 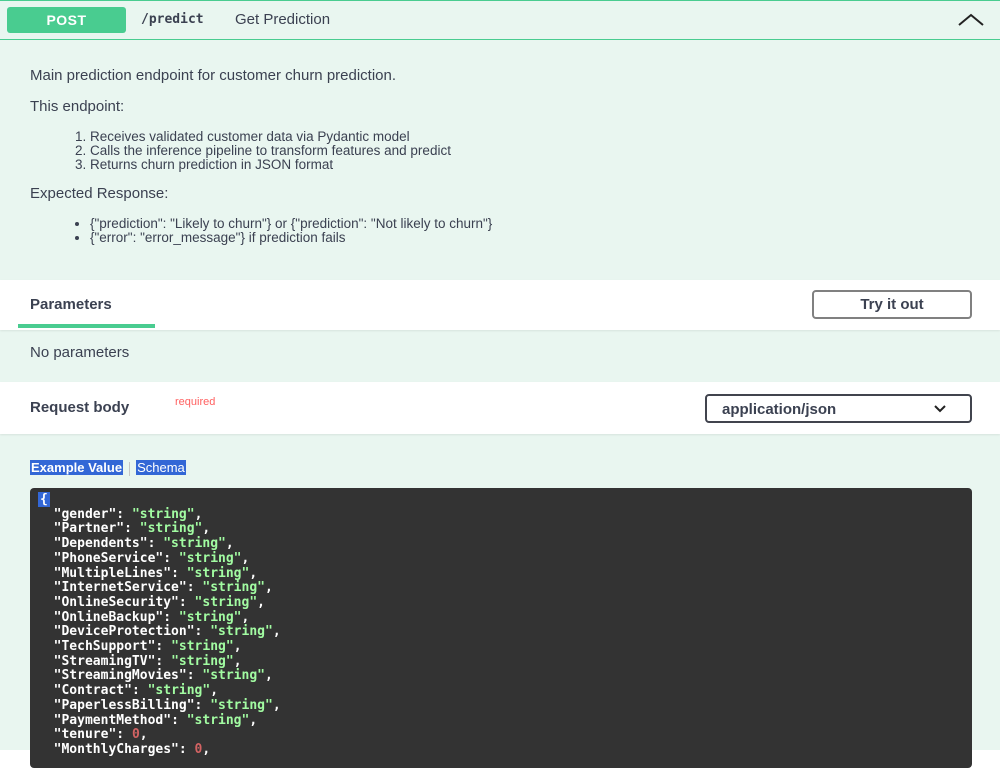 I want to click on code-line: "tenure": 0,, so click(x=100, y=735).